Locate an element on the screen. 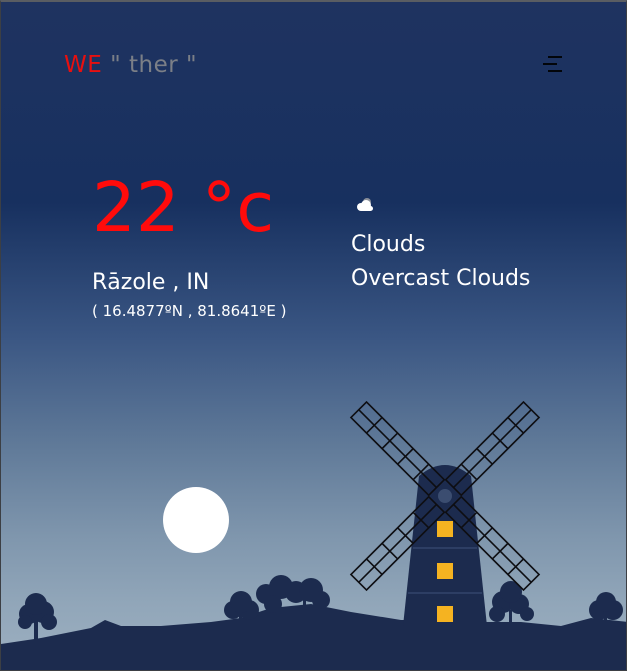 The width and height of the screenshot is (627, 671). logo-we: WE is located at coordinates (83, 65).